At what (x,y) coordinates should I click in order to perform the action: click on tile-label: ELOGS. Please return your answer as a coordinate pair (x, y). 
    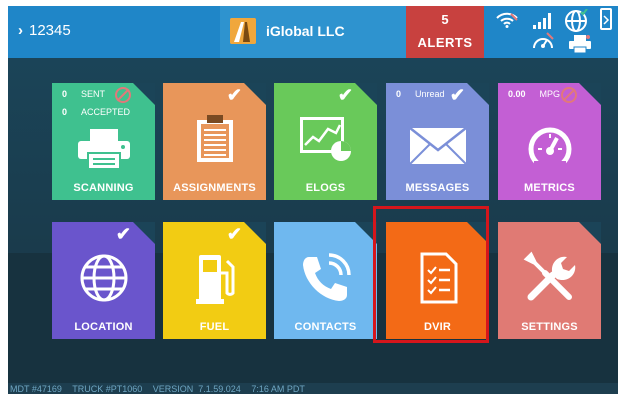
    Looking at the image, I should click on (325, 188).